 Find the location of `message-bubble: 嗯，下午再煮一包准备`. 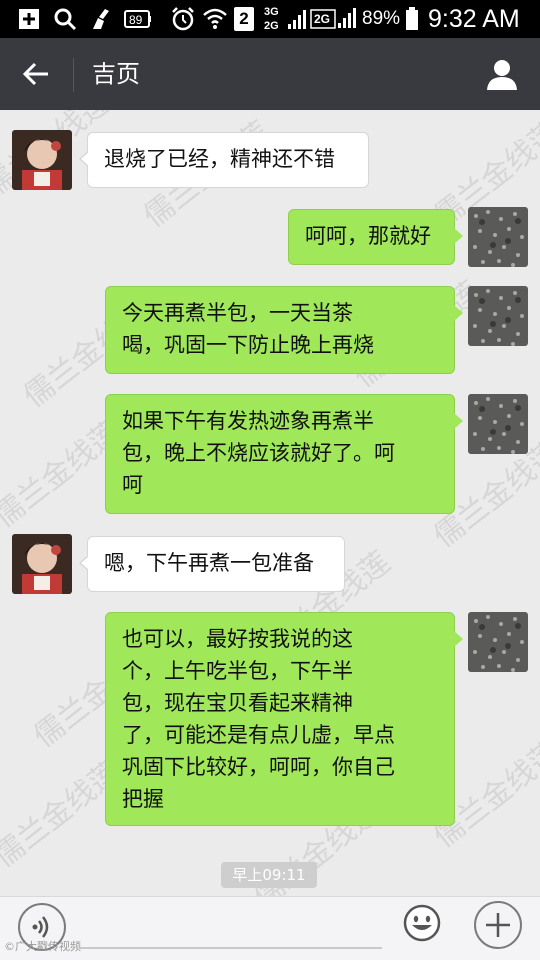

message-bubble: 嗯，下午再煮一包准备 is located at coordinates (212, 564).